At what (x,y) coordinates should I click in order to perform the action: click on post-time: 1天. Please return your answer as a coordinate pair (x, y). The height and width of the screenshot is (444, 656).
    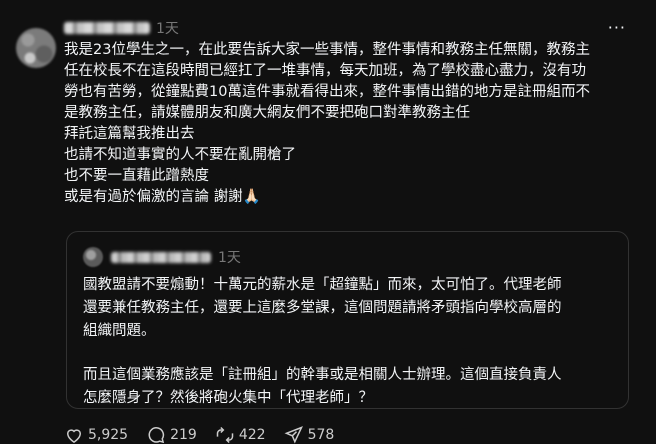
    Looking at the image, I should click on (167, 29).